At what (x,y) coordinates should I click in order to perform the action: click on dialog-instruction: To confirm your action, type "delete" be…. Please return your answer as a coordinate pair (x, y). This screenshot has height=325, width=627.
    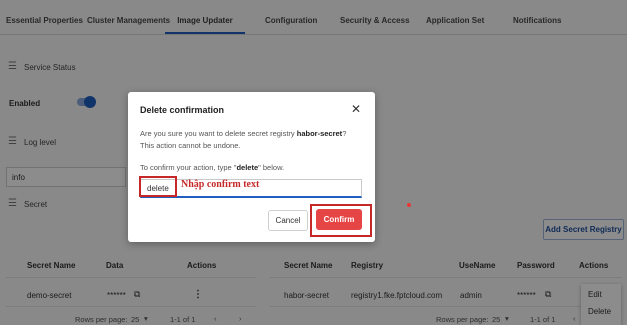
    Looking at the image, I should click on (251, 168).